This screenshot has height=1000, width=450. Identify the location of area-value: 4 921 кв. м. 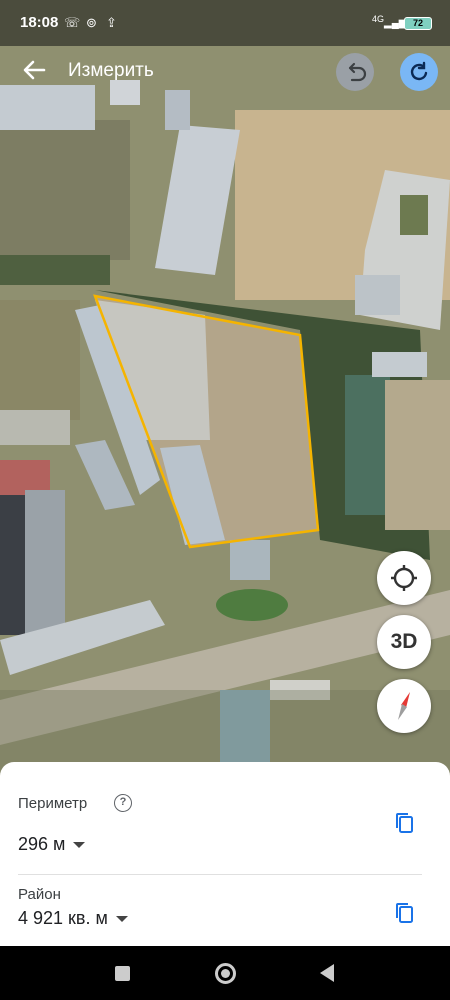
(73, 918).